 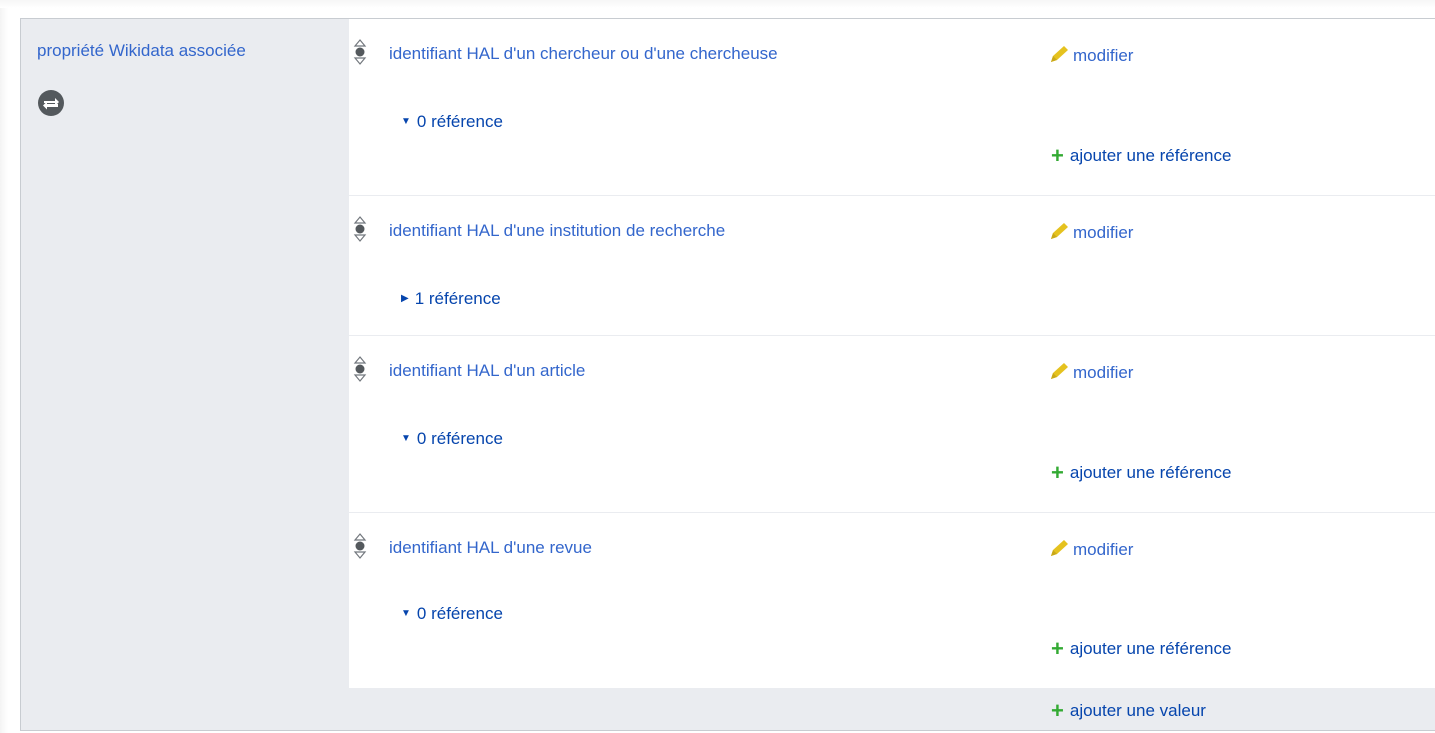 I want to click on statement-value-link: identifiant HAL d'une revue, so click(x=490, y=548).